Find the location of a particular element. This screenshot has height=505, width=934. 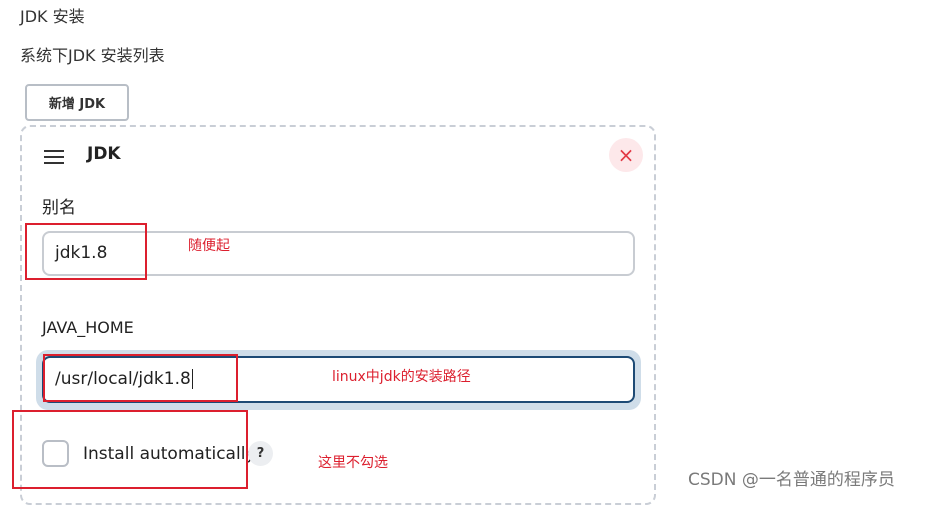

annotation-alias-note: 随便起 is located at coordinates (209, 246).